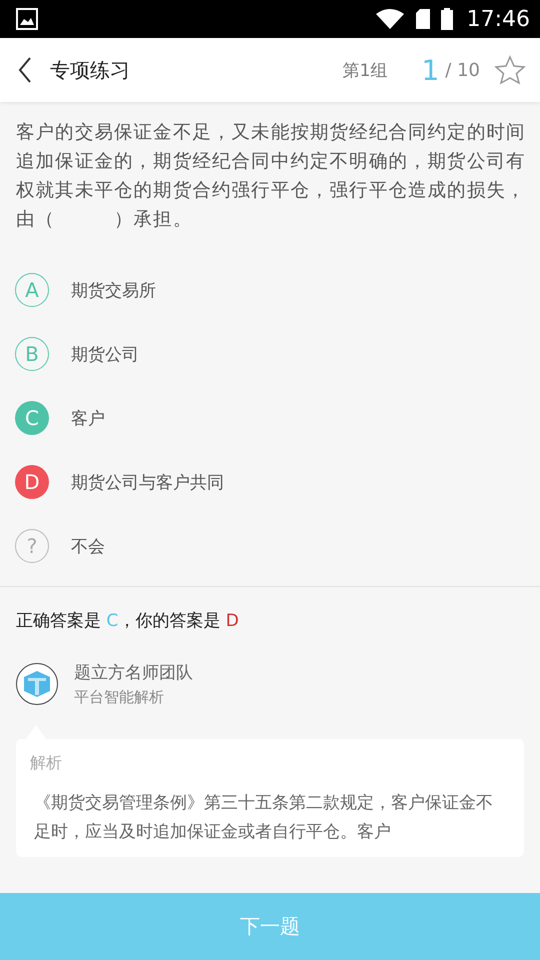 The height and width of the screenshot is (960, 540). I want to click on analysis-title: 解析, so click(46, 763).